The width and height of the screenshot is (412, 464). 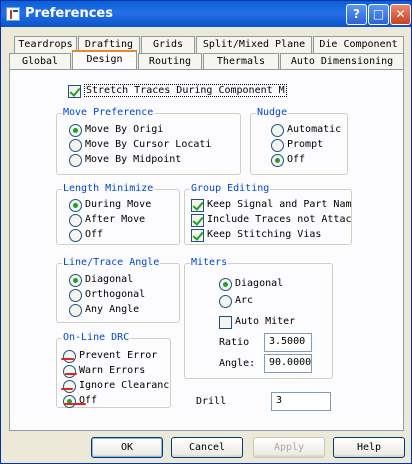 I want to click on option-label: Orthogonal, so click(x=115, y=294).